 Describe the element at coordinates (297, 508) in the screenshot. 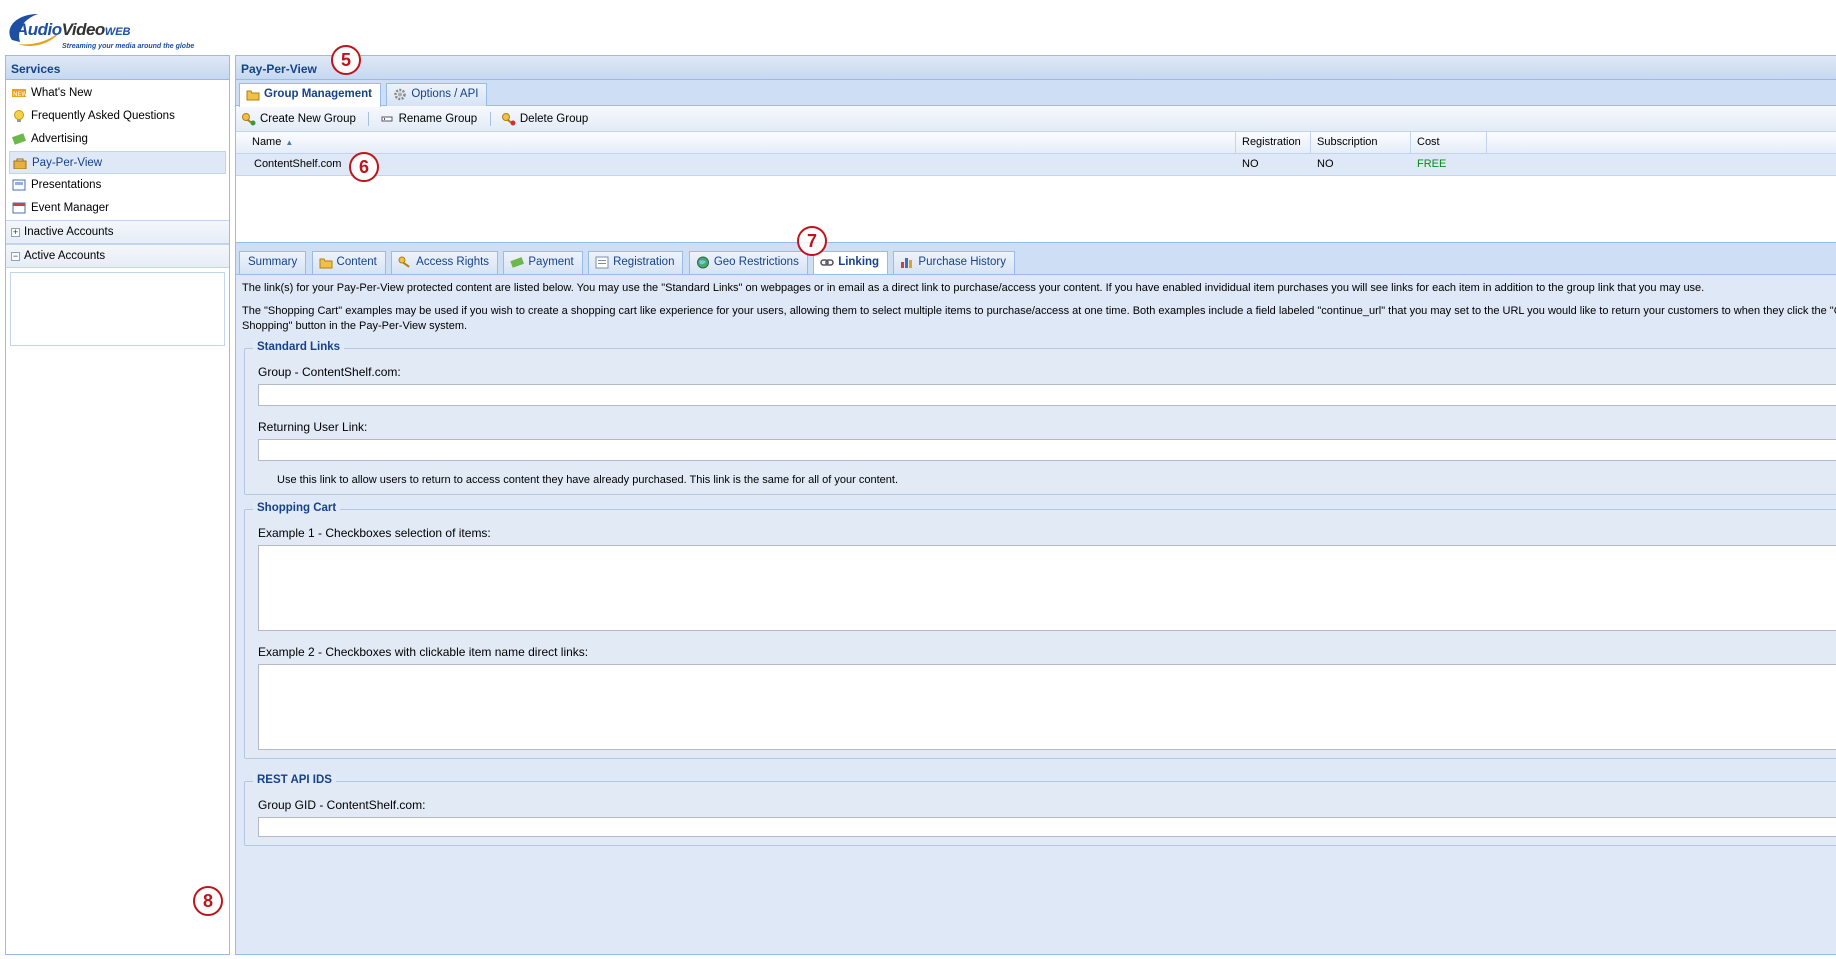

I see `fieldset-legend: Shopping Cart` at that location.